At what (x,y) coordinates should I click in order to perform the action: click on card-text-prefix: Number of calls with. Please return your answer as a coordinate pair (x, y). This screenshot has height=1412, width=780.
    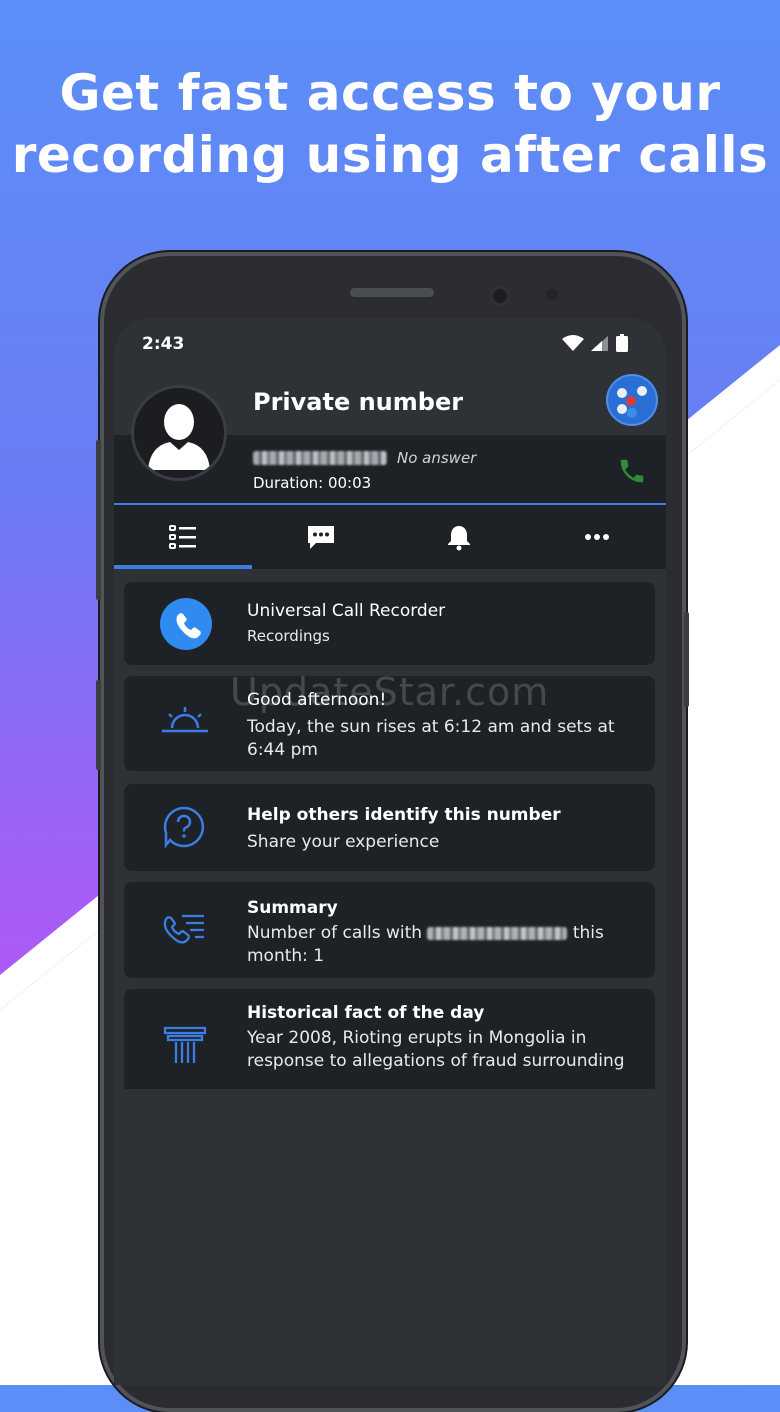
    Looking at the image, I should click on (335, 933).